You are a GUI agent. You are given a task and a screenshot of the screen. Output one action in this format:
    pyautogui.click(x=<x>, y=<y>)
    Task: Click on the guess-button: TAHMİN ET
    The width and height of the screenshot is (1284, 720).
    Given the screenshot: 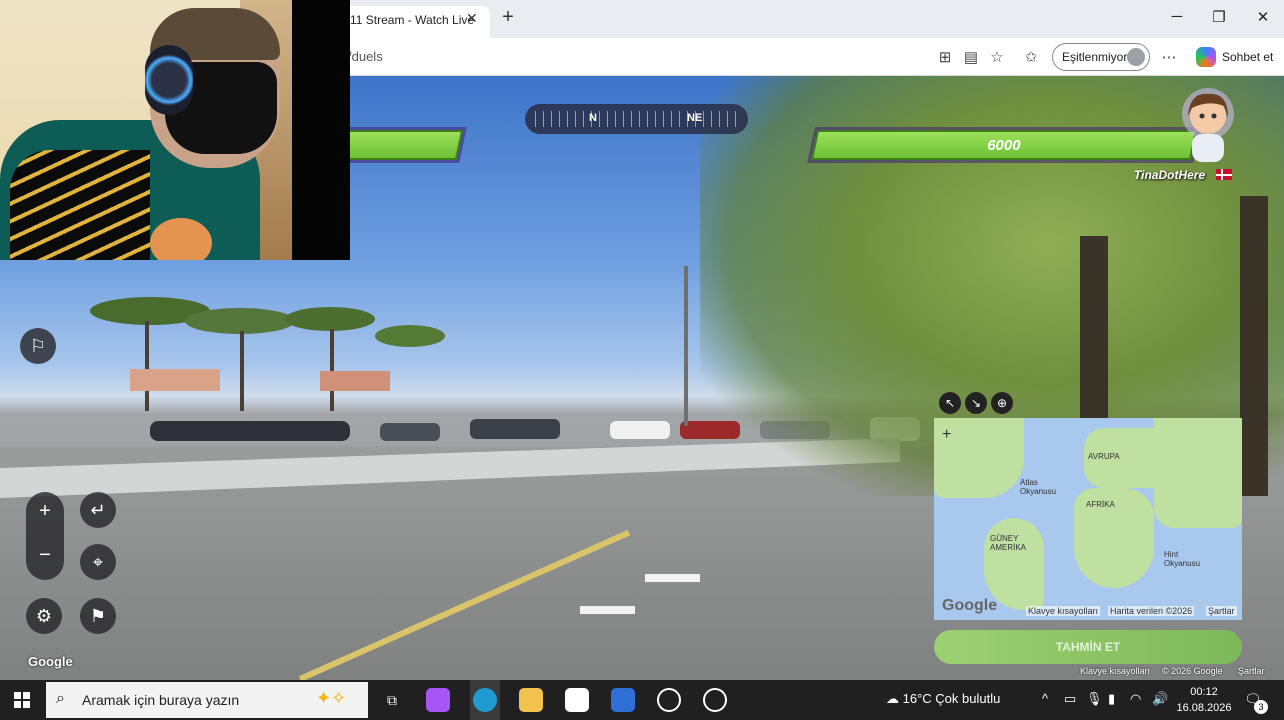 What is the action you would take?
    pyautogui.click(x=1088, y=647)
    